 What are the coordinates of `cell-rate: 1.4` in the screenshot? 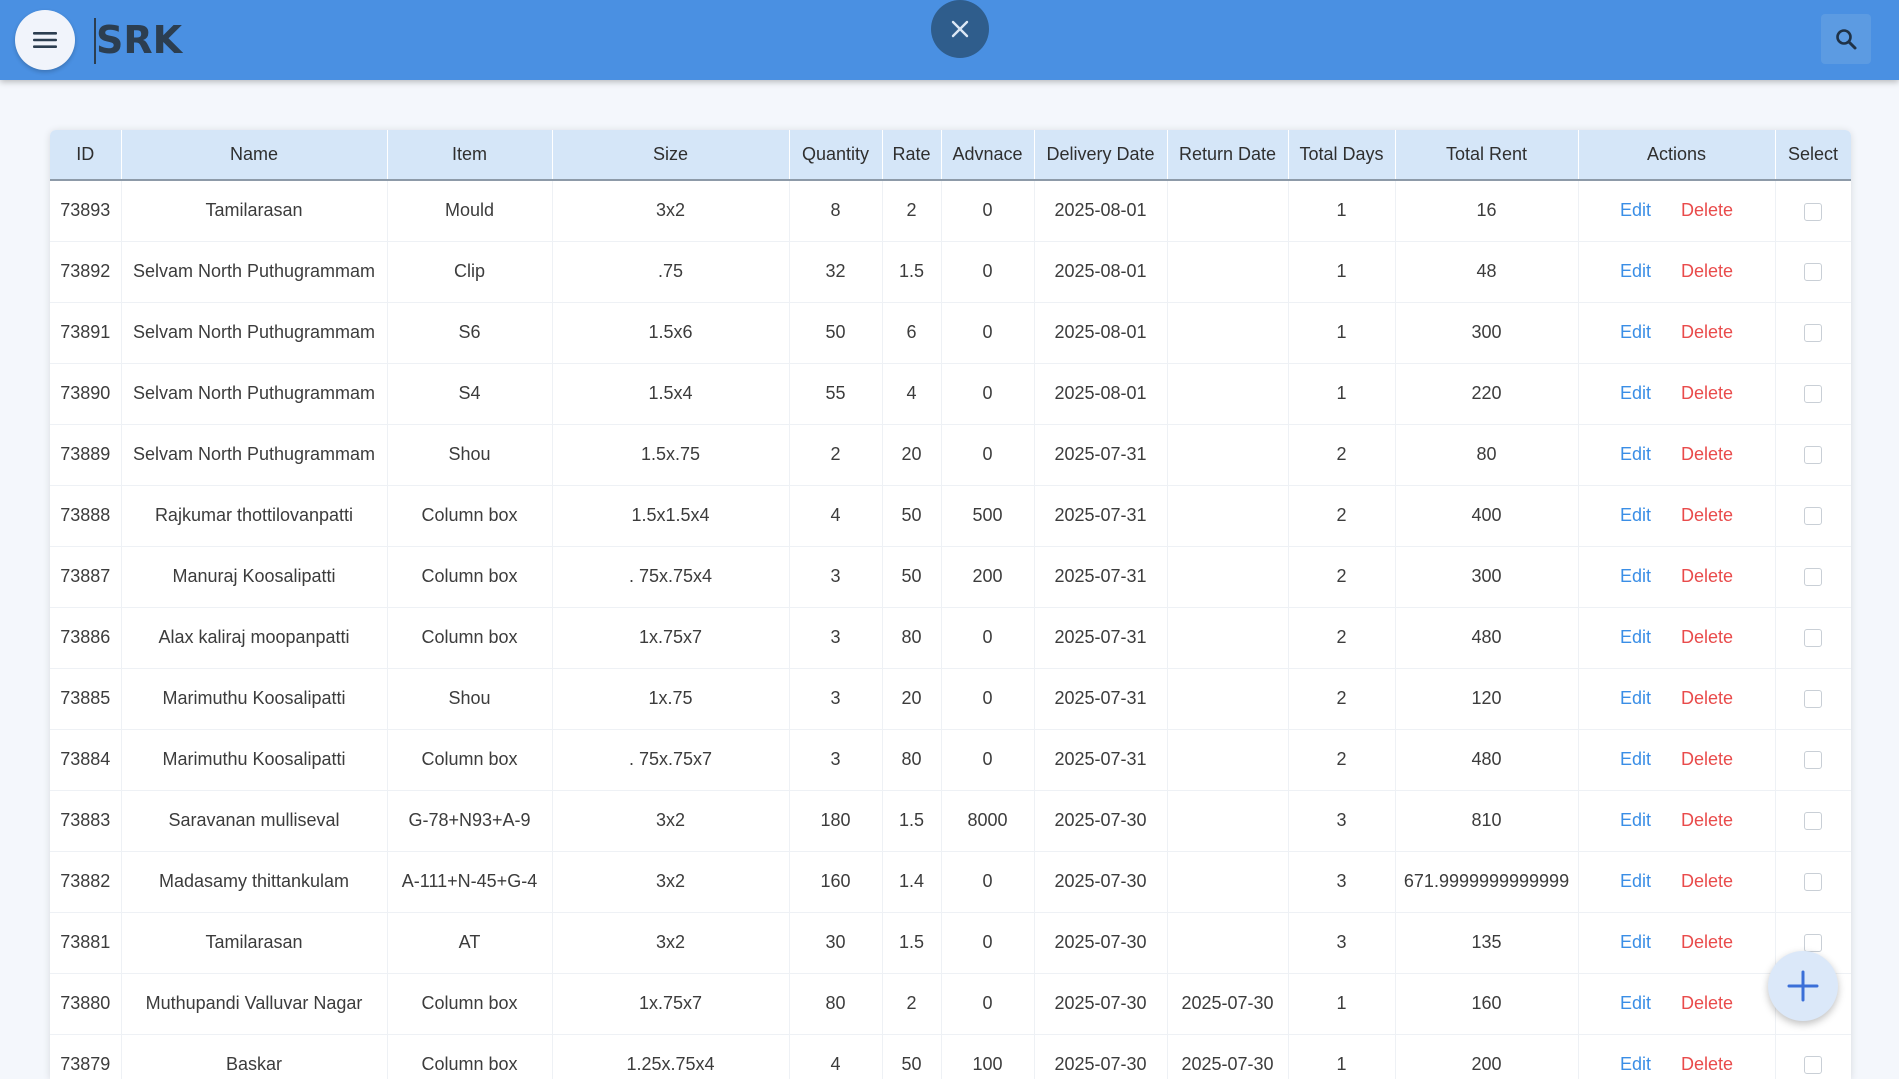 It's located at (912, 882).